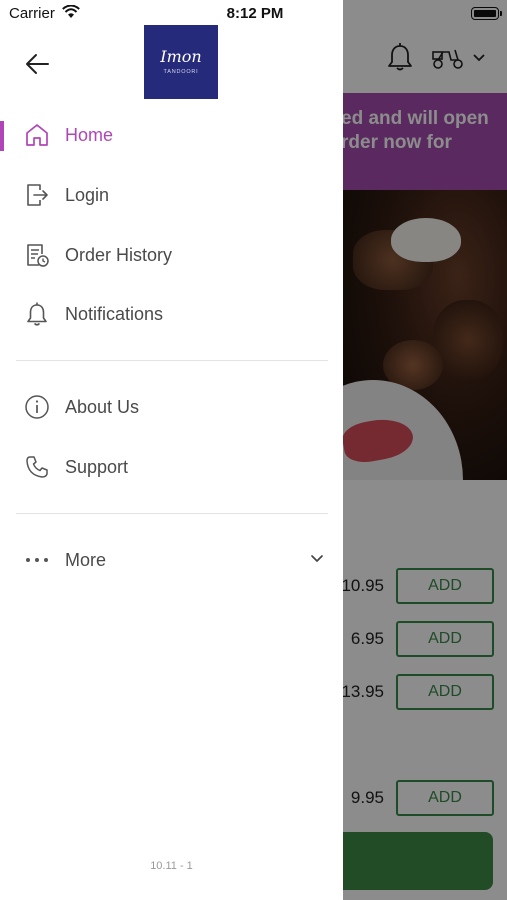 This screenshot has width=507, height=900. Describe the element at coordinates (32, 13) in the screenshot. I see `carrier-label: Carrier` at that location.